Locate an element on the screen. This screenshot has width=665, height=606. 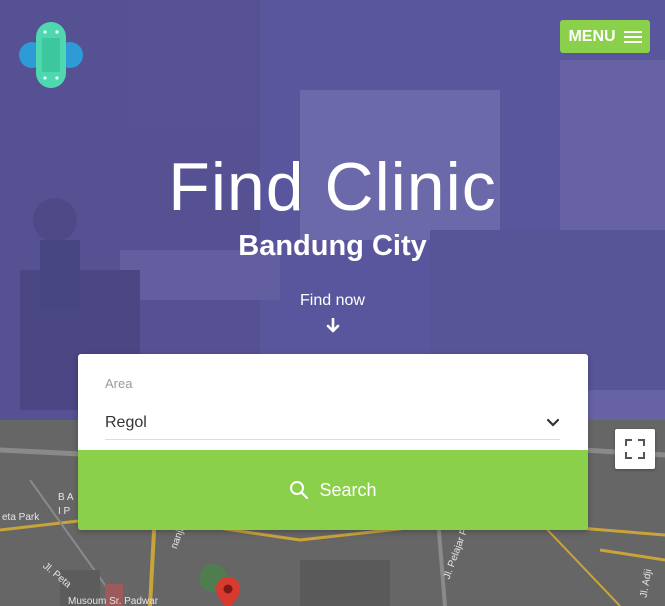
map-pin-icon is located at coordinates (228, 591).